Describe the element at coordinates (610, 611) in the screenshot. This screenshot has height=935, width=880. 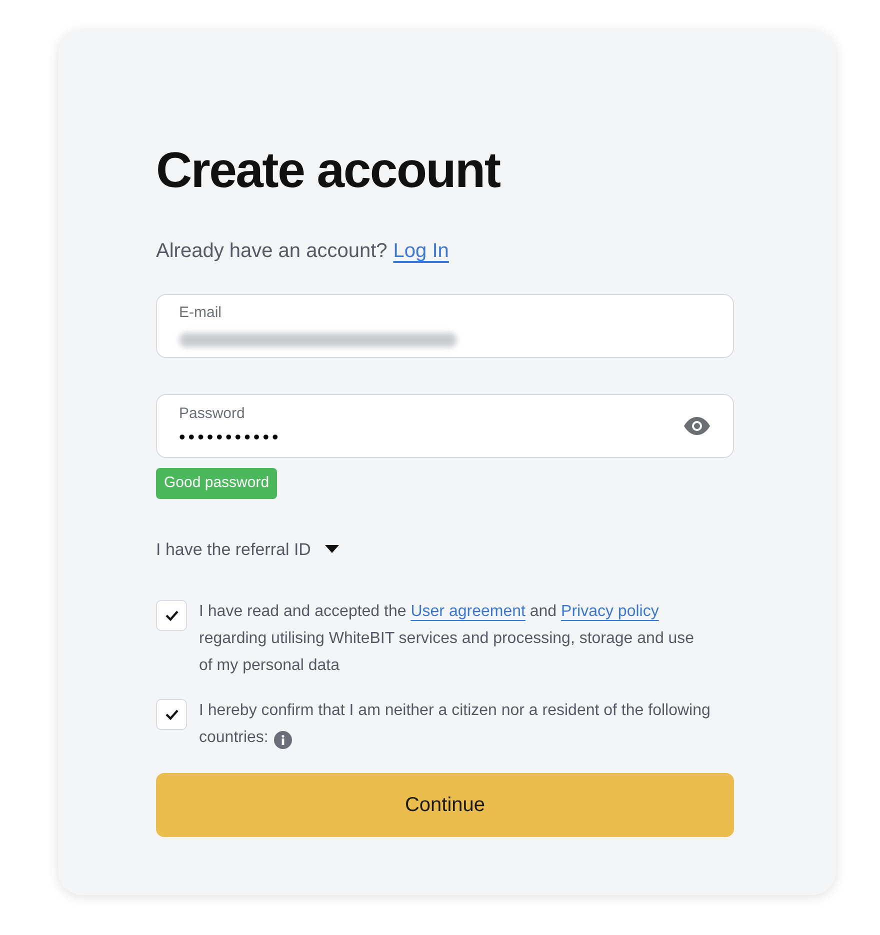
I see `agreement-link: Privacy policy` at that location.